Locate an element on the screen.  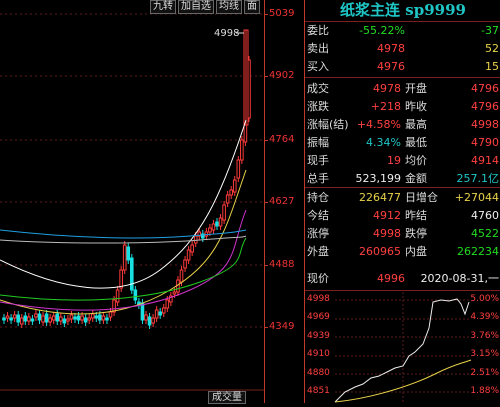
quote-value: 4790 is located at coordinates (485, 142).